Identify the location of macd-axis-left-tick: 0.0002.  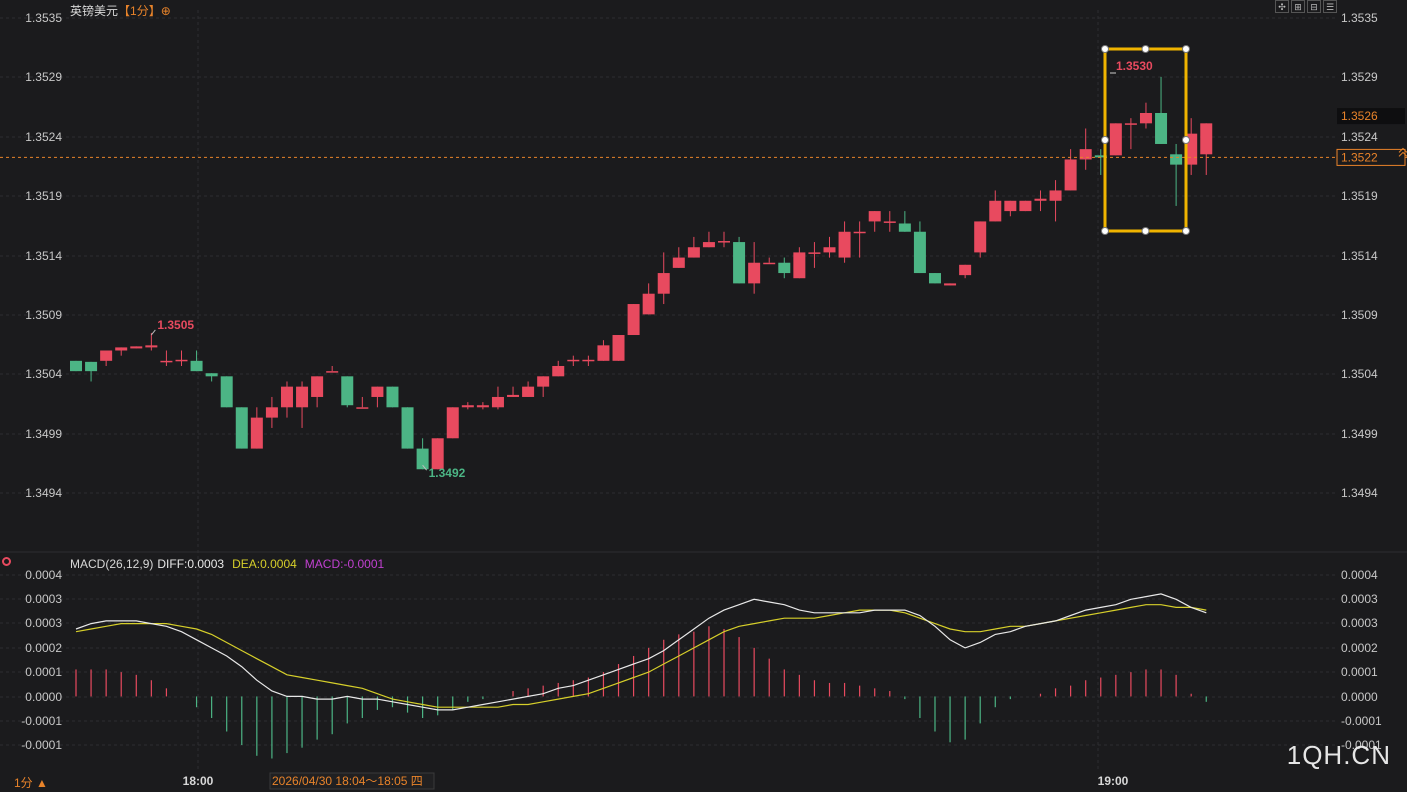
(43, 648).